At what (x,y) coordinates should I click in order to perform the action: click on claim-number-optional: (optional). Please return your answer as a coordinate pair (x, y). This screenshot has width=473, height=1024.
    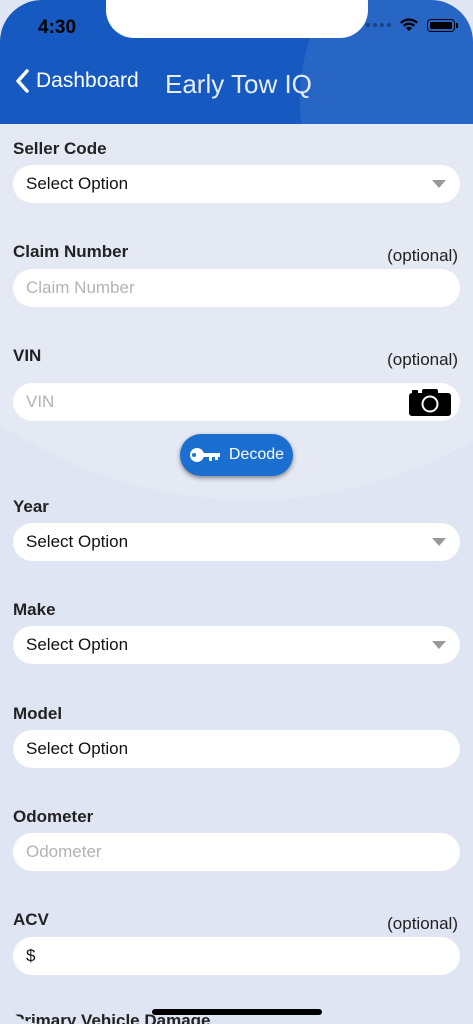
    Looking at the image, I should click on (422, 255).